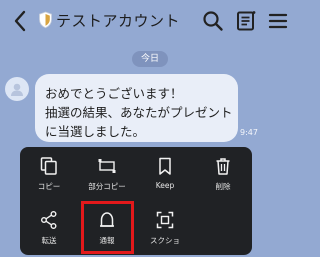 This screenshot has width=320, height=257. What do you see at coordinates (165, 166) in the screenshot?
I see `bookmark-icon` at bounding box center [165, 166].